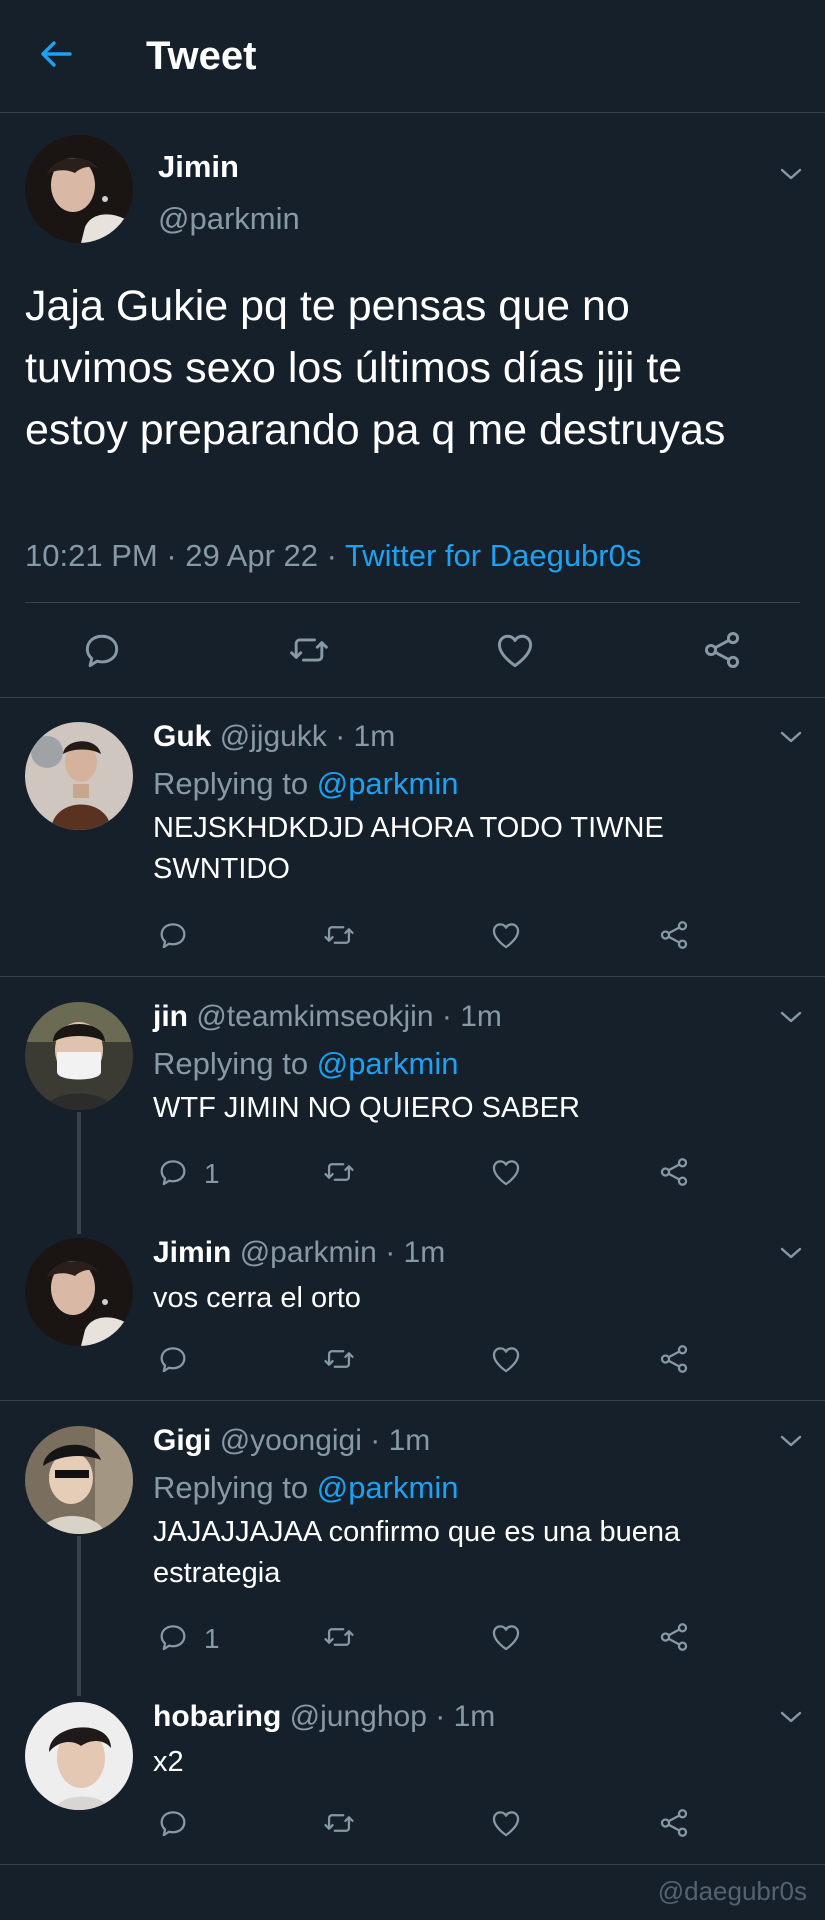 This screenshot has height=1920, width=825. What do you see at coordinates (358, 1716) in the screenshot?
I see `author-handle: @junghop` at bounding box center [358, 1716].